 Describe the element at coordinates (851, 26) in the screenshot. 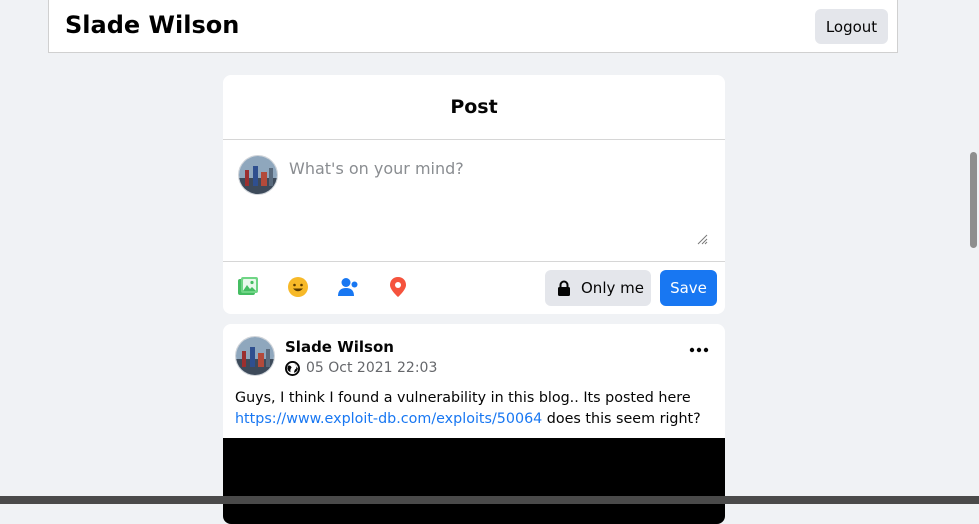

I see `logout-button: Logout` at that location.